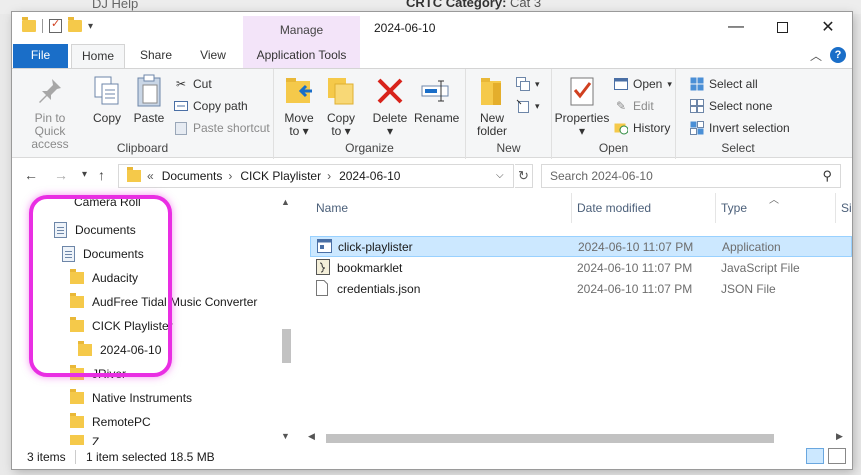 The width and height of the screenshot is (861, 475). I want to click on help-icon: ?, so click(838, 55).